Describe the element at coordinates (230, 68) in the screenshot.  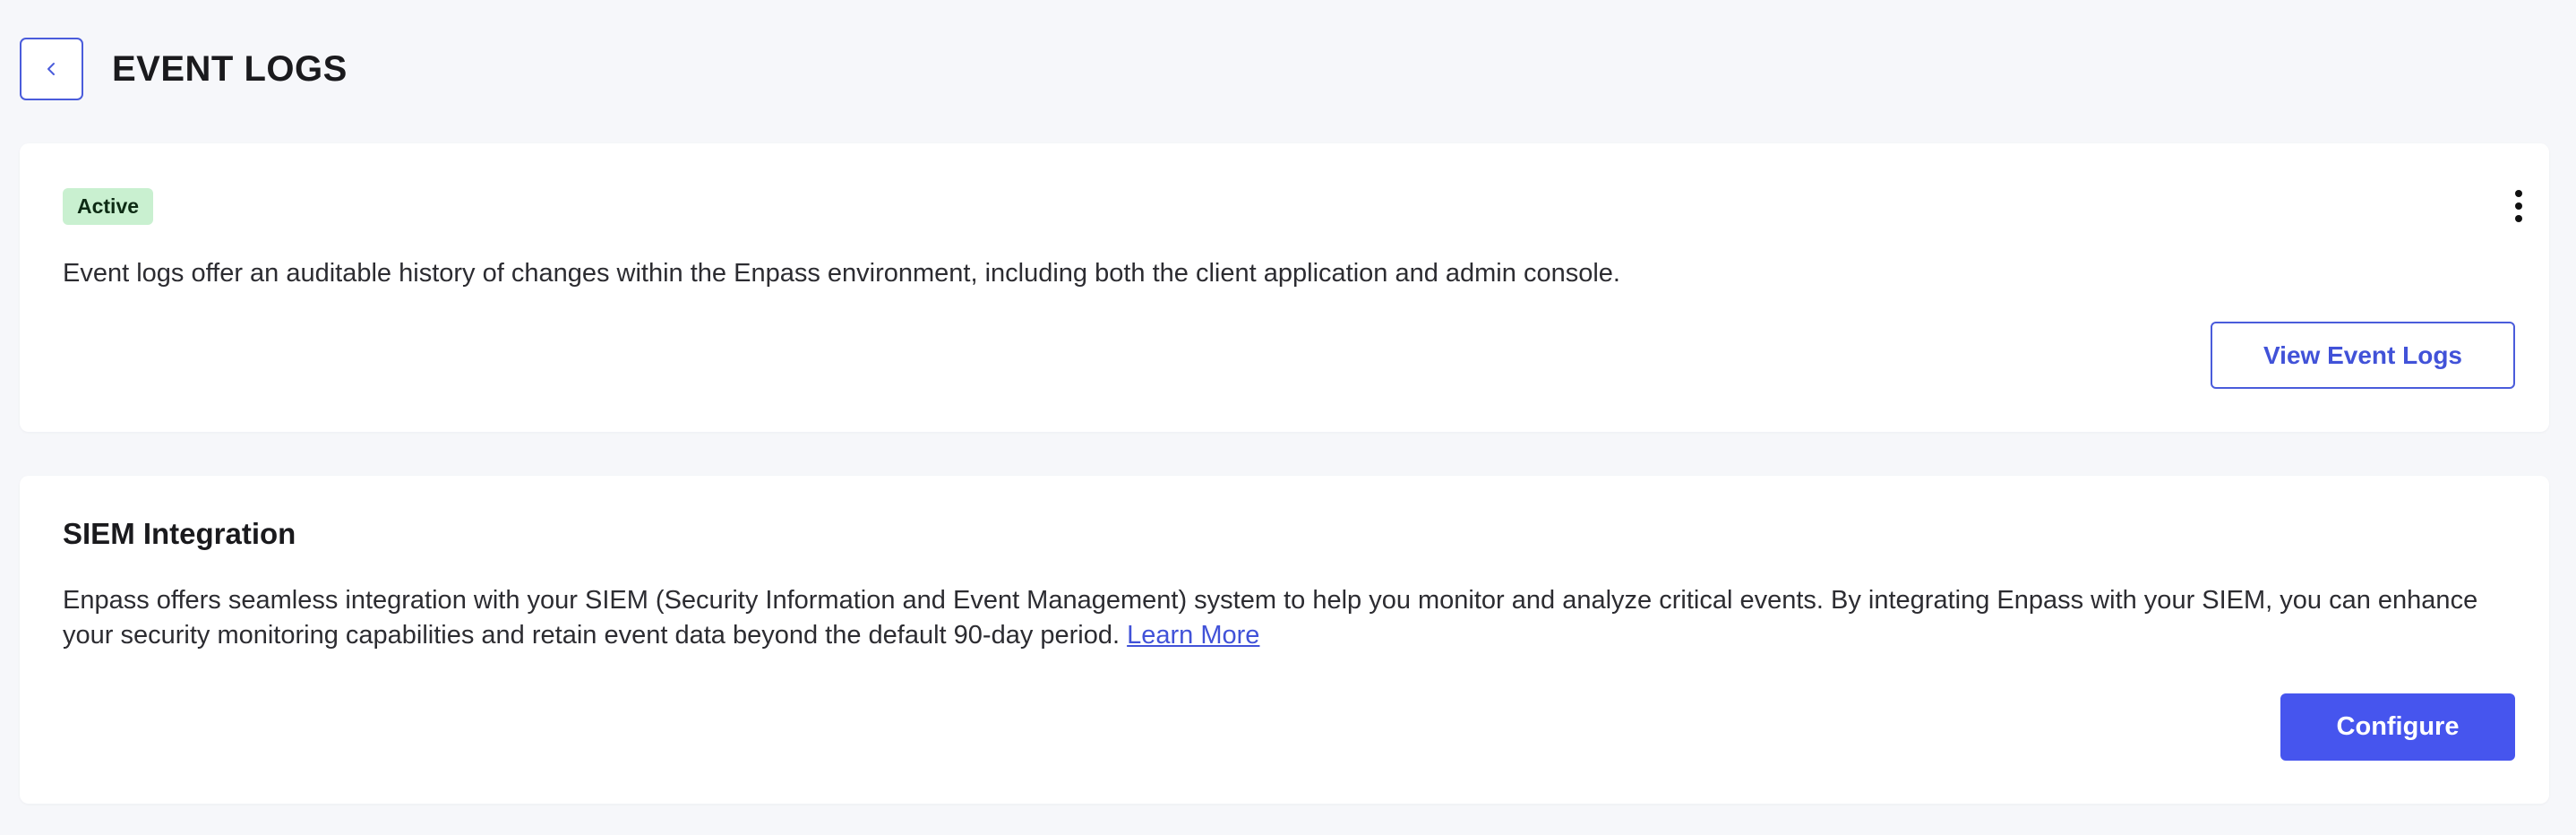
I see `page-title: EVENT LOGS` at that location.